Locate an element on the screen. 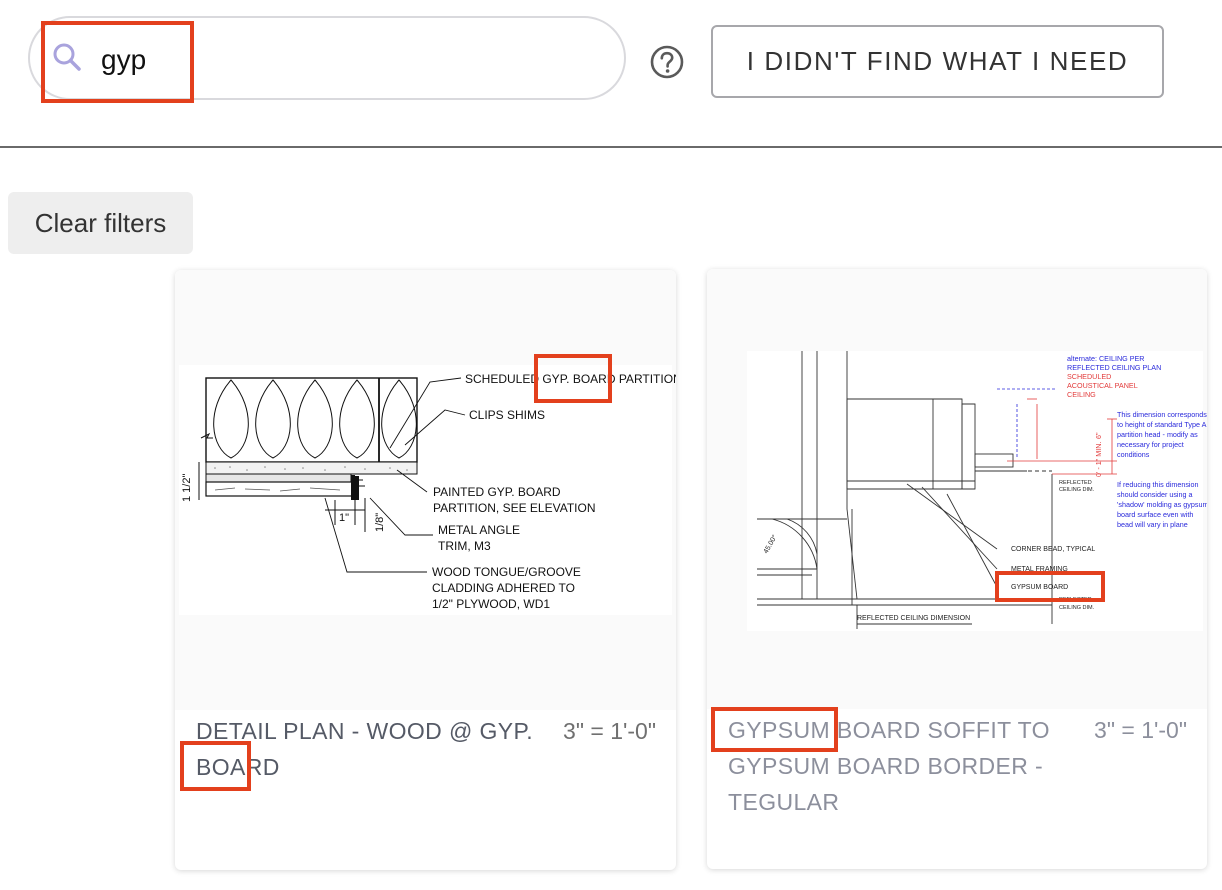  drawing-note: 6" is located at coordinates (1098, 435).